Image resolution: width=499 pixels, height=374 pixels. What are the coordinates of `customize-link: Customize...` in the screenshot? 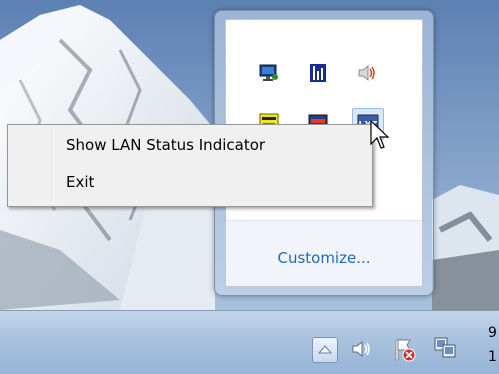 It's located at (324, 258).